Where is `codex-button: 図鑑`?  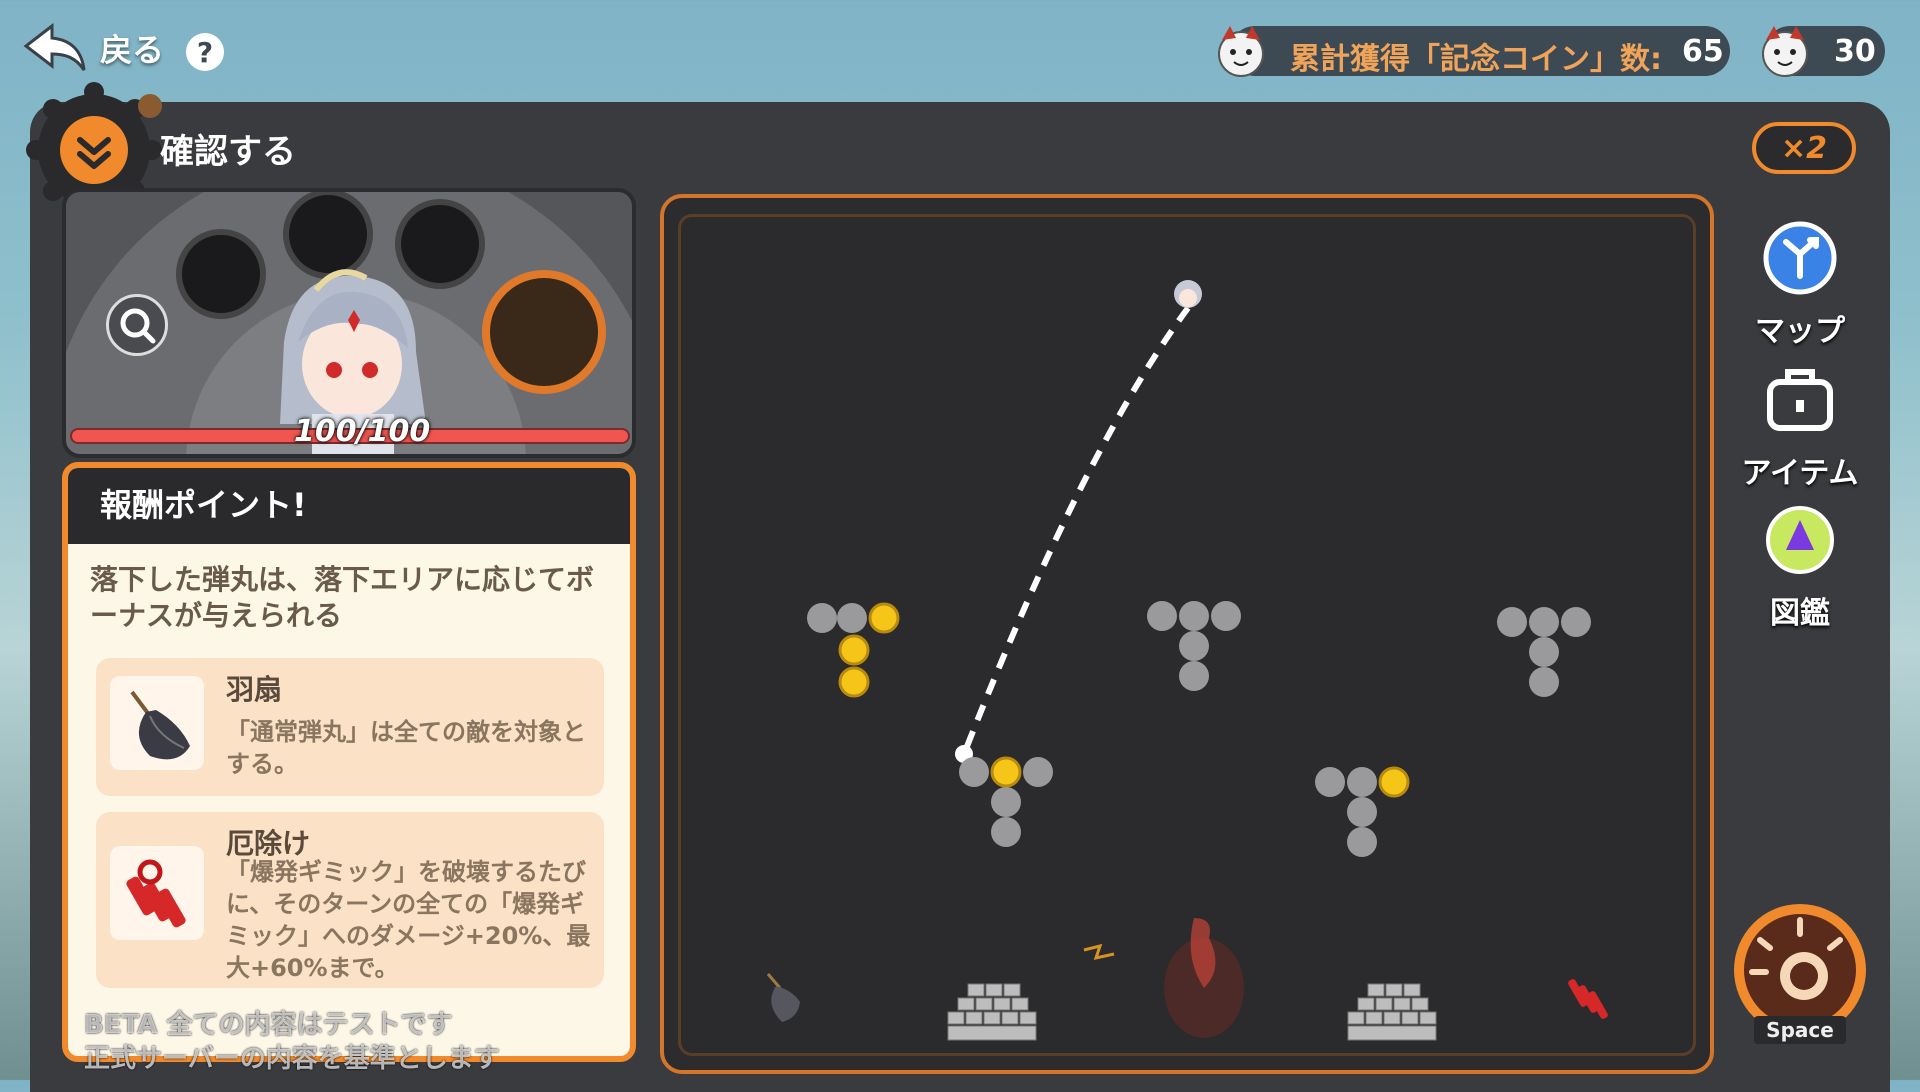
codex-button: 図鑑 is located at coordinates (1800, 566).